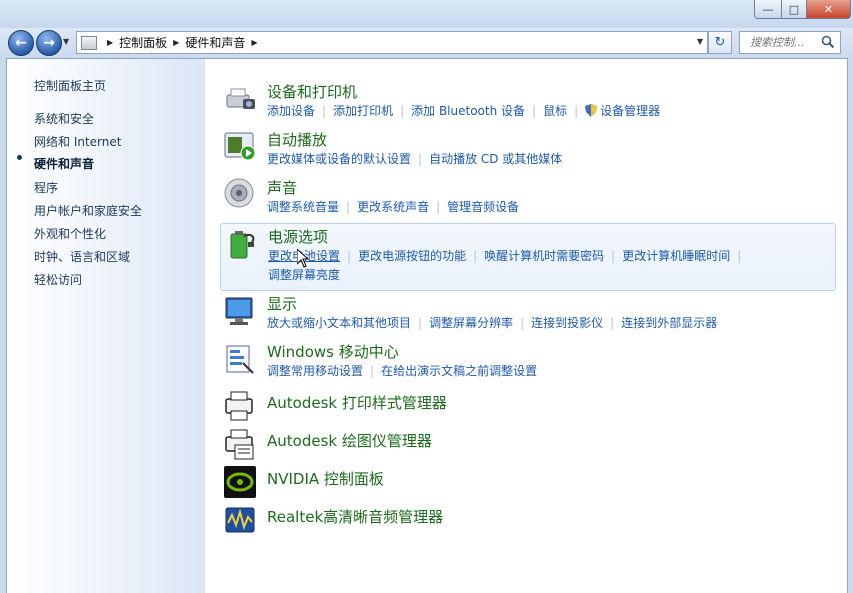 Image resolution: width=853 pixels, height=593 pixels. I want to click on link-adjust-brightness: 调整屏幕亮度, so click(304, 275).